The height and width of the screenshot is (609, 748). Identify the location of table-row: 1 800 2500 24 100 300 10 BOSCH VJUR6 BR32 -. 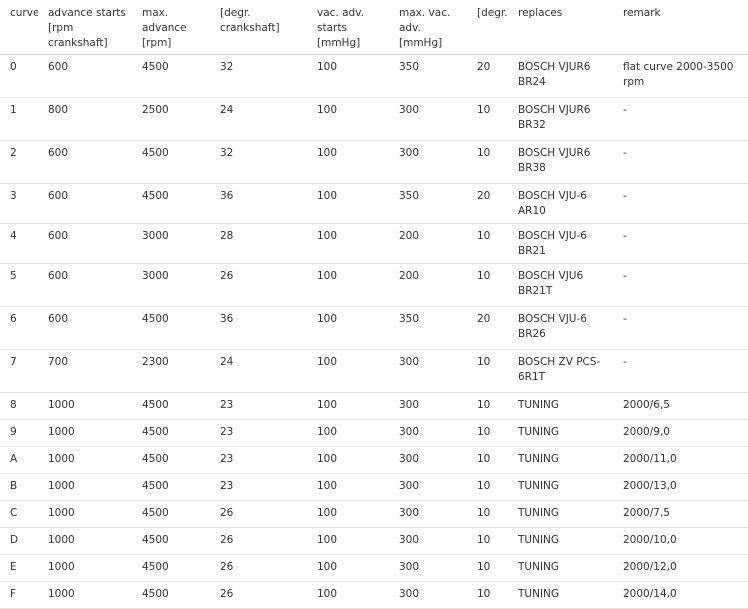
(374, 119).